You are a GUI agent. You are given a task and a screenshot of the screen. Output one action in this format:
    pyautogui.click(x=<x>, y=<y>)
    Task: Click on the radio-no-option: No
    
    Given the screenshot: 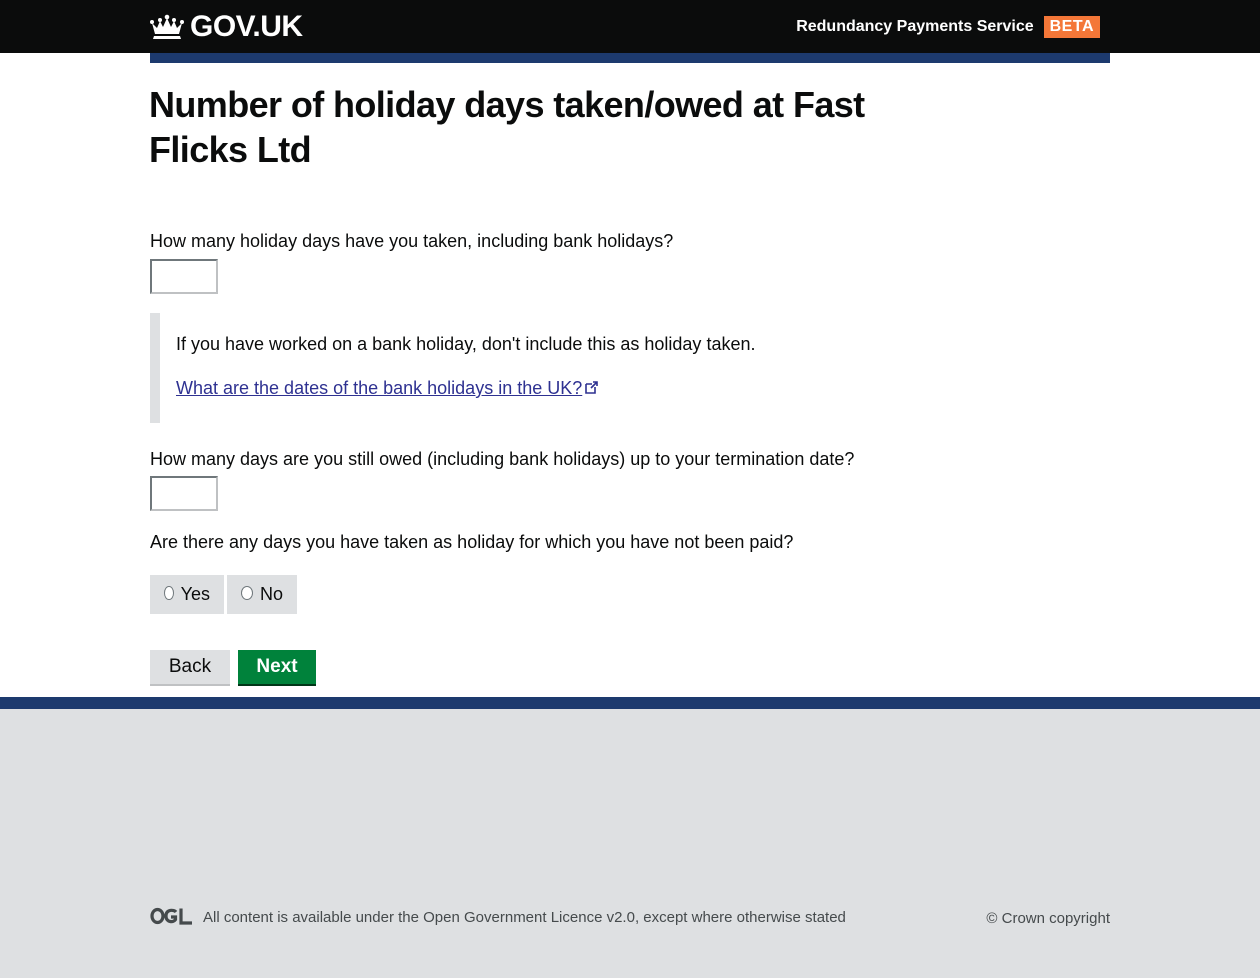 What is the action you would take?
    pyautogui.click(x=262, y=594)
    